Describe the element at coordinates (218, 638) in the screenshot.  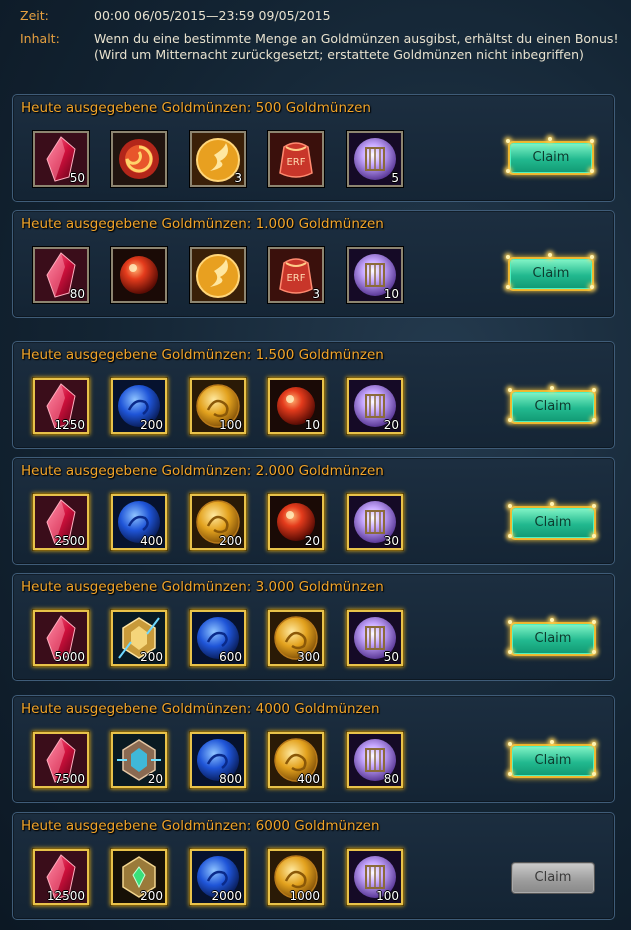
I see `reward-item-slot: 600` at that location.